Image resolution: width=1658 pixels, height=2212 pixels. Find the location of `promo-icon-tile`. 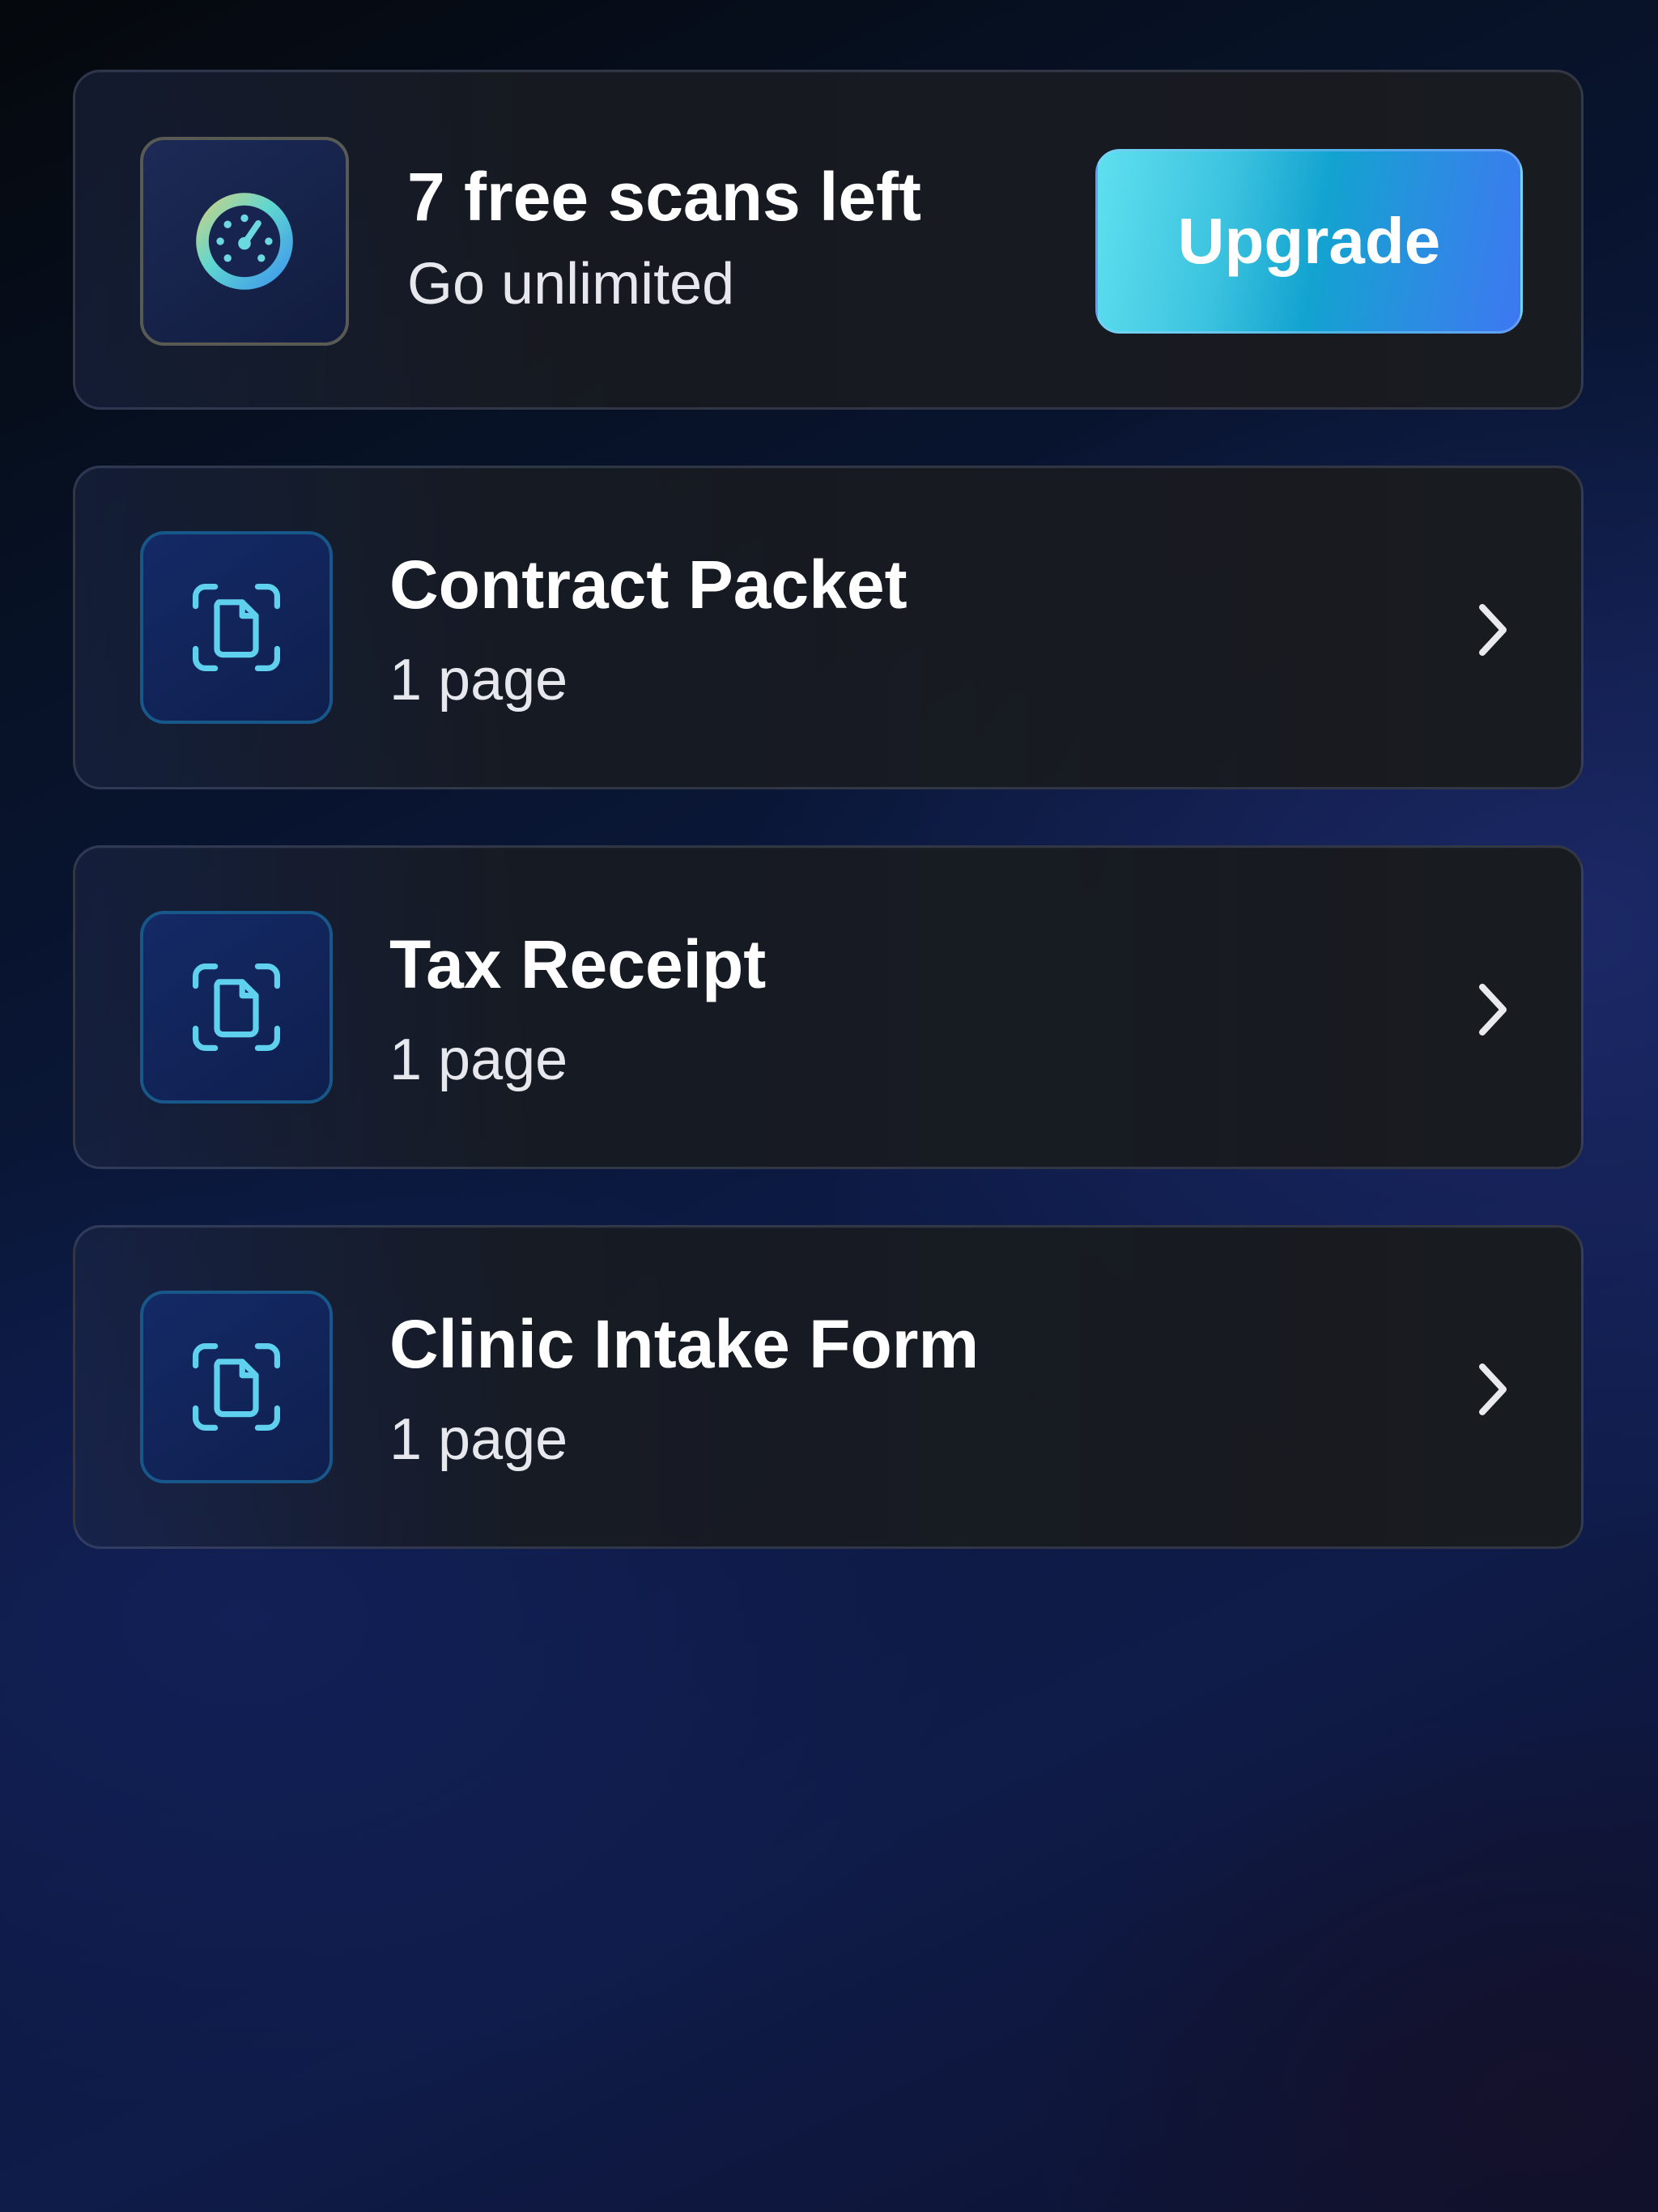

promo-icon-tile is located at coordinates (244, 242).